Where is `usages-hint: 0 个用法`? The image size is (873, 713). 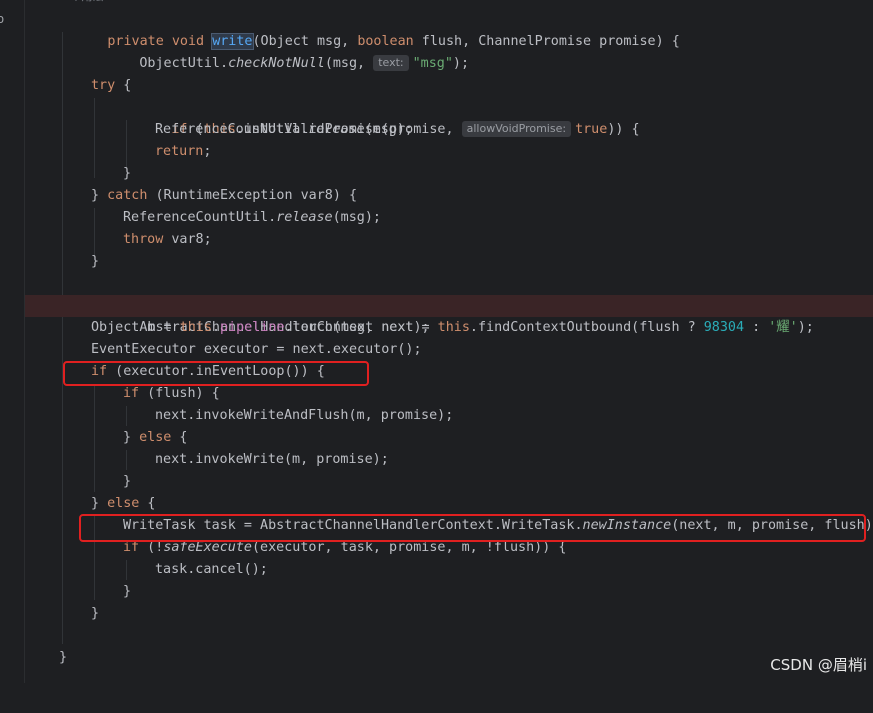
usages-hint: 0 个用法 is located at coordinates (82, 4).